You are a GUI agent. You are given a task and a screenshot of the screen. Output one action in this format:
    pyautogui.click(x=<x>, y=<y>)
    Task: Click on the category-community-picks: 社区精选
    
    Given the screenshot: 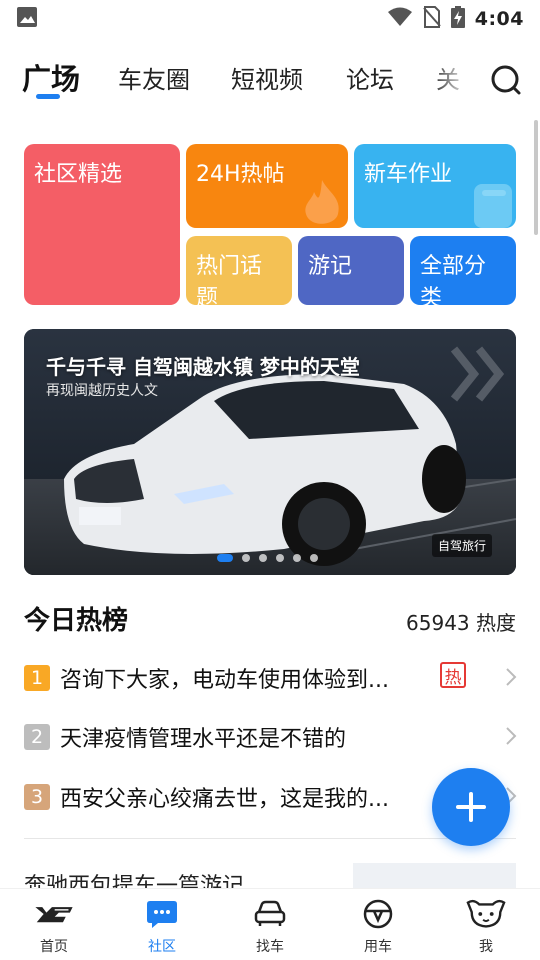 What is the action you would take?
    pyautogui.click(x=102, y=224)
    